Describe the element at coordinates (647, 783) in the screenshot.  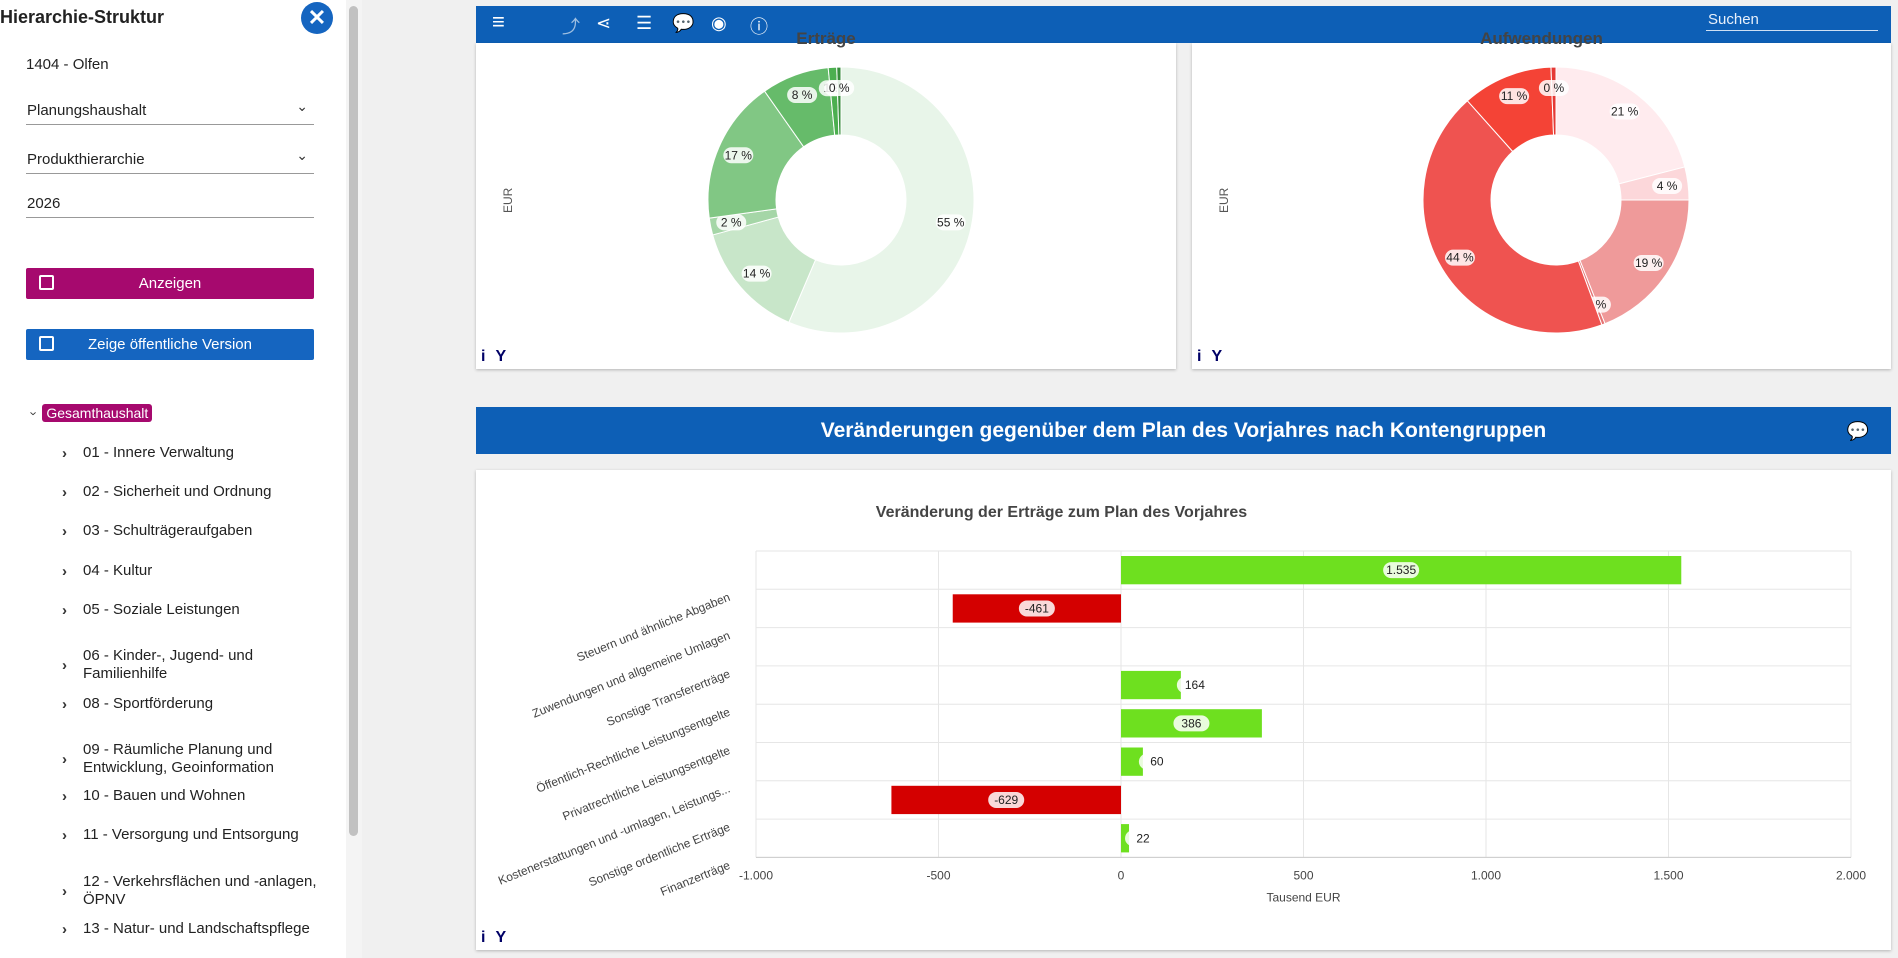
I see `y-category-label: Privatrechtliche Leistungsentgelte` at that location.